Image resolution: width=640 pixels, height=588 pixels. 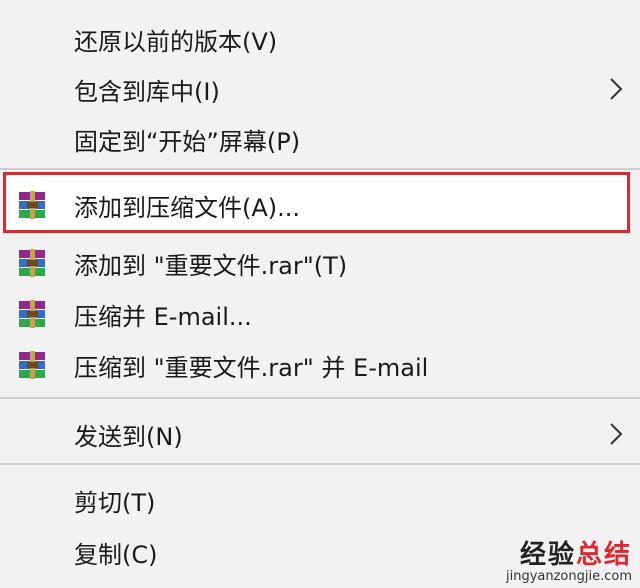 What do you see at coordinates (603, 555) in the screenshot?
I see `watermark-red-text: 总结` at bounding box center [603, 555].